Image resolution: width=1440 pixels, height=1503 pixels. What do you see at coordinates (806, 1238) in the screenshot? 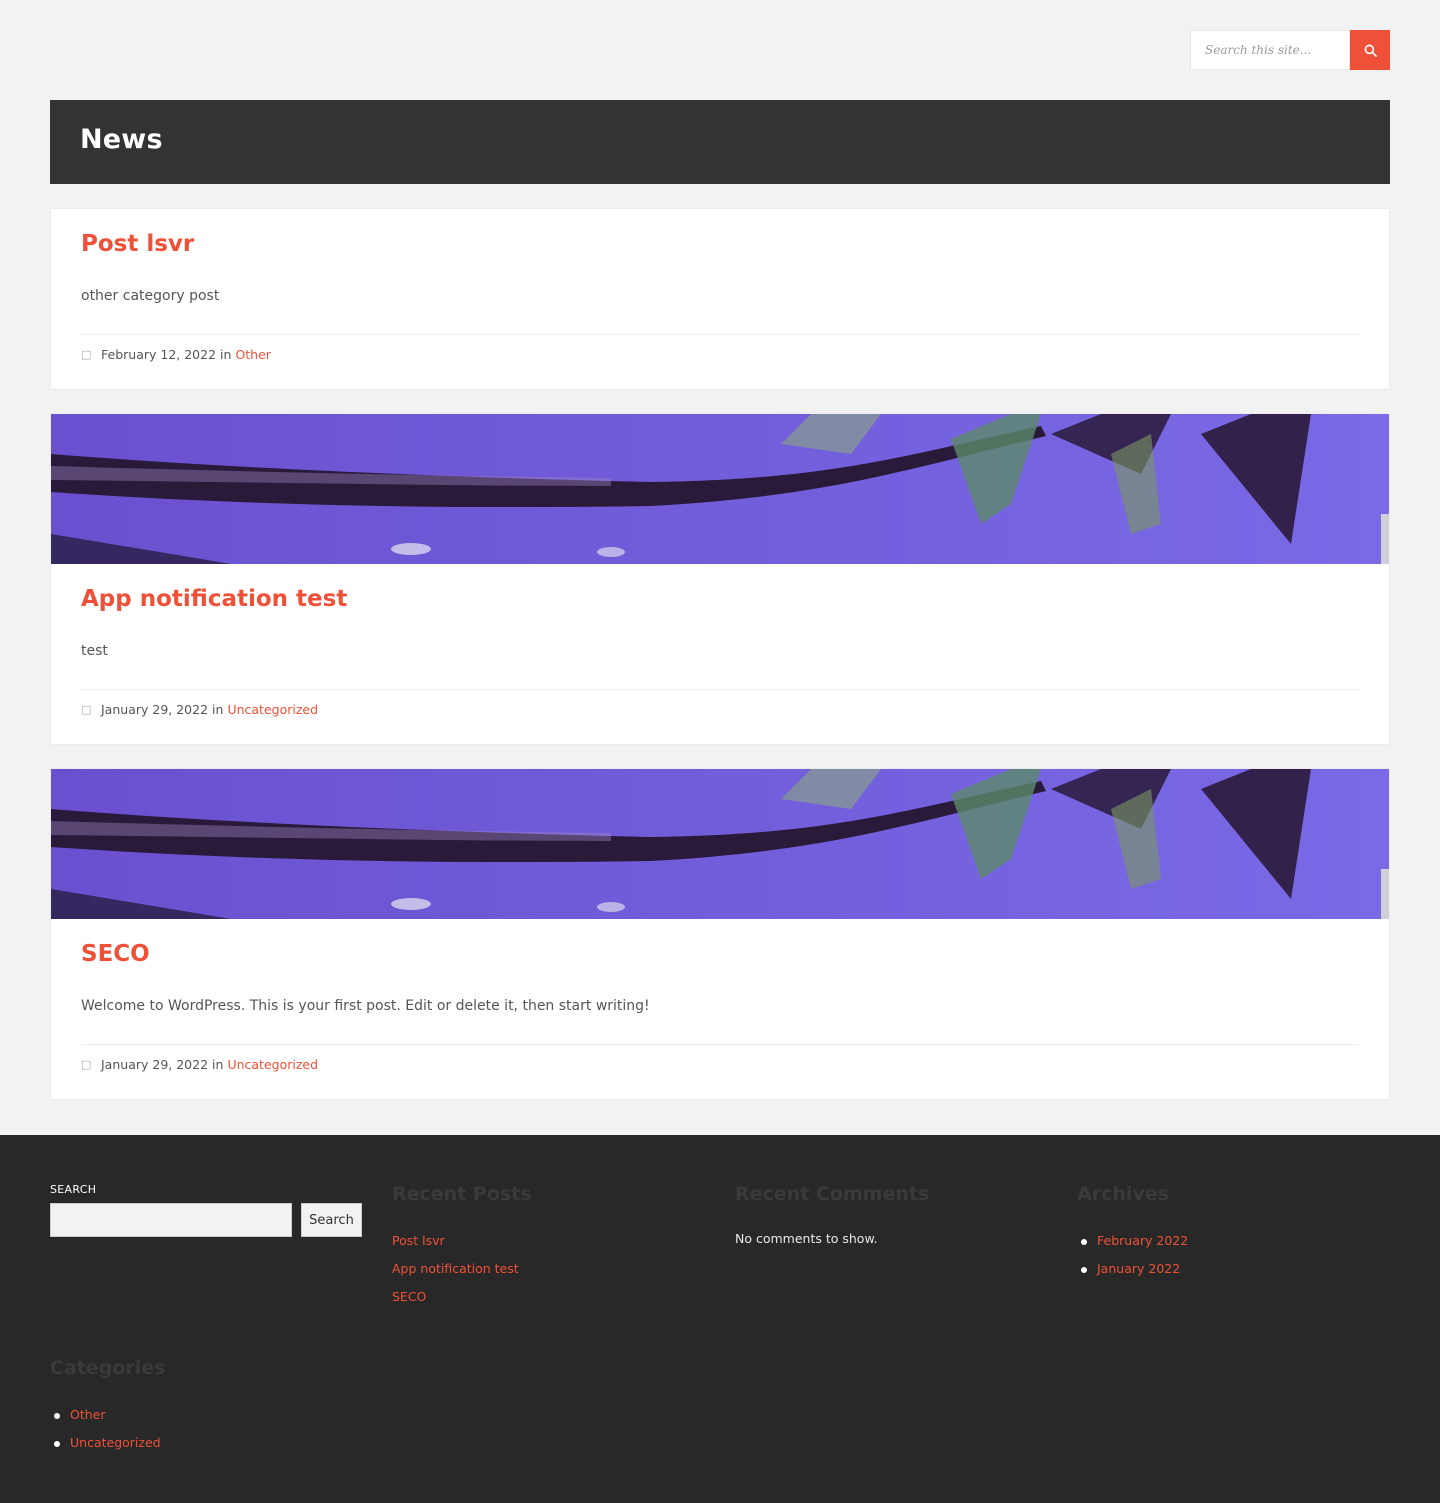
I see `no-comments-text: No comments to show.` at bounding box center [806, 1238].